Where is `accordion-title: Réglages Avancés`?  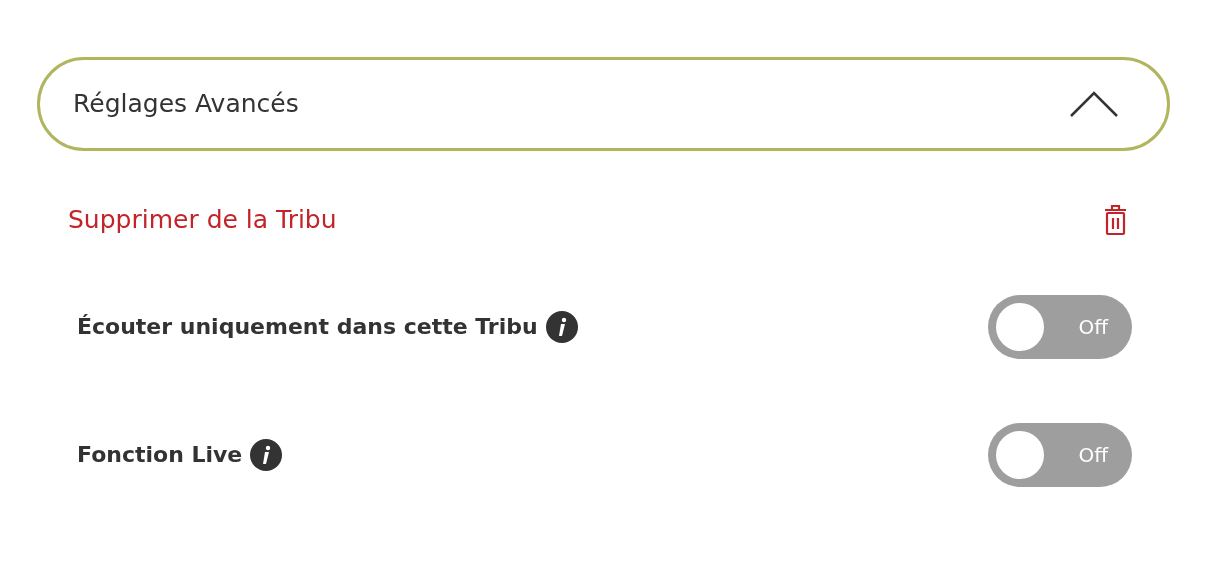 accordion-title: Réglages Avancés is located at coordinates (186, 104).